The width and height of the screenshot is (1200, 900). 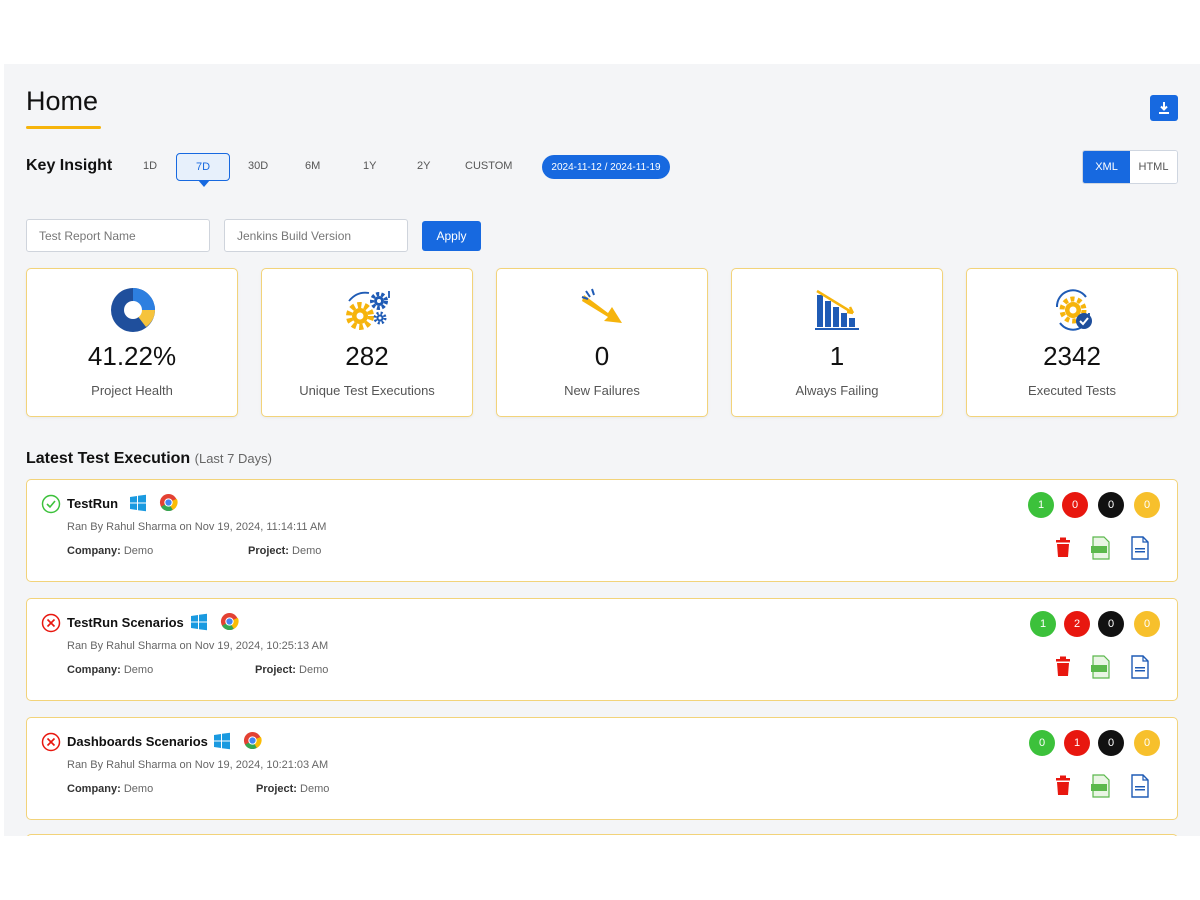 I want to click on stat-card-always-failing: 1 Always Failing, so click(x=837, y=342).